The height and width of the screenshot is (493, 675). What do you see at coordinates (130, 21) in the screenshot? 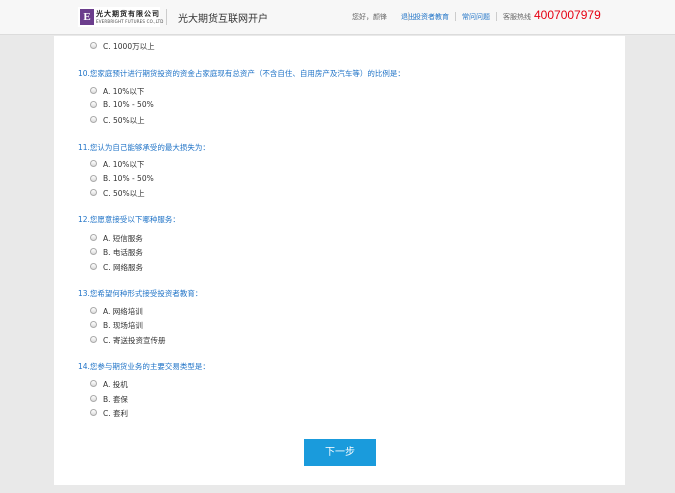
I see `logo-company-name-en: EVERBRIGHT FUTURES CO.,LTD` at bounding box center [130, 21].